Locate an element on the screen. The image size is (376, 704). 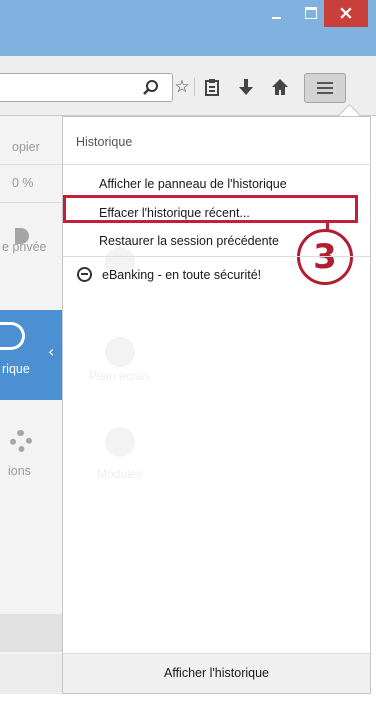
main-menu-panel: opier 0 % e privée ‹ rique ions is located at coordinates (31, 405).